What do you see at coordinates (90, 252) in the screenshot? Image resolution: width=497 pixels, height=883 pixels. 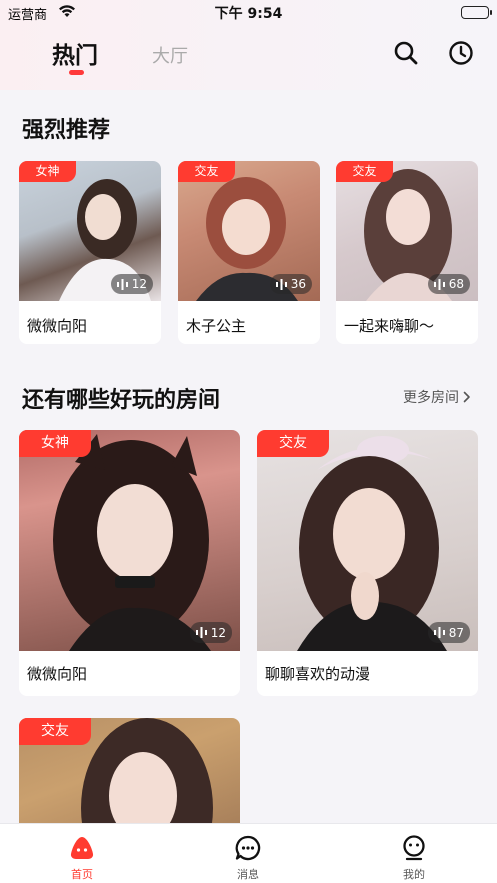 I see `recommended-card: 女神 12 微微向阳` at bounding box center [90, 252].